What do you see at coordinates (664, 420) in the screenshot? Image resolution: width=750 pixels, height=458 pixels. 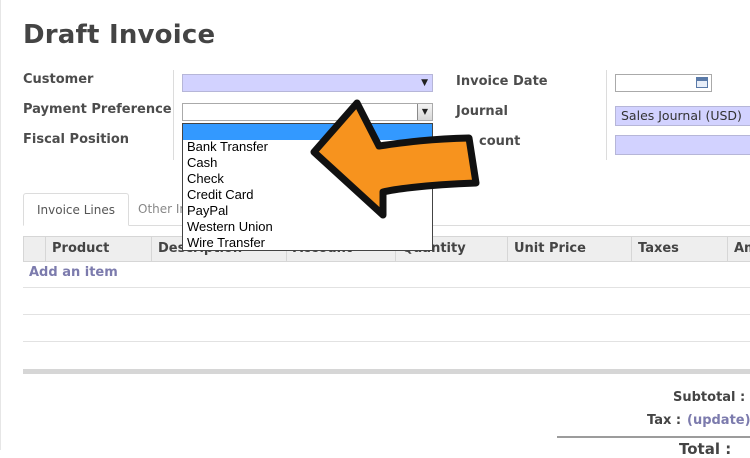 I see `tax-label: Tax :` at bounding box center [664, 420].